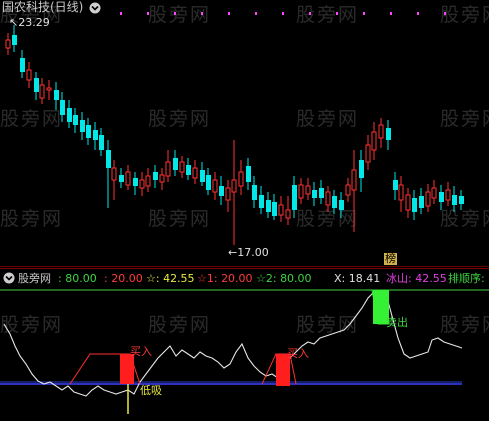 This screenshot has width=489, height=421. Describe the element at coordinates (77, 278) in the screenshot. I see `indicator-value-1: : 80.00` at that location.